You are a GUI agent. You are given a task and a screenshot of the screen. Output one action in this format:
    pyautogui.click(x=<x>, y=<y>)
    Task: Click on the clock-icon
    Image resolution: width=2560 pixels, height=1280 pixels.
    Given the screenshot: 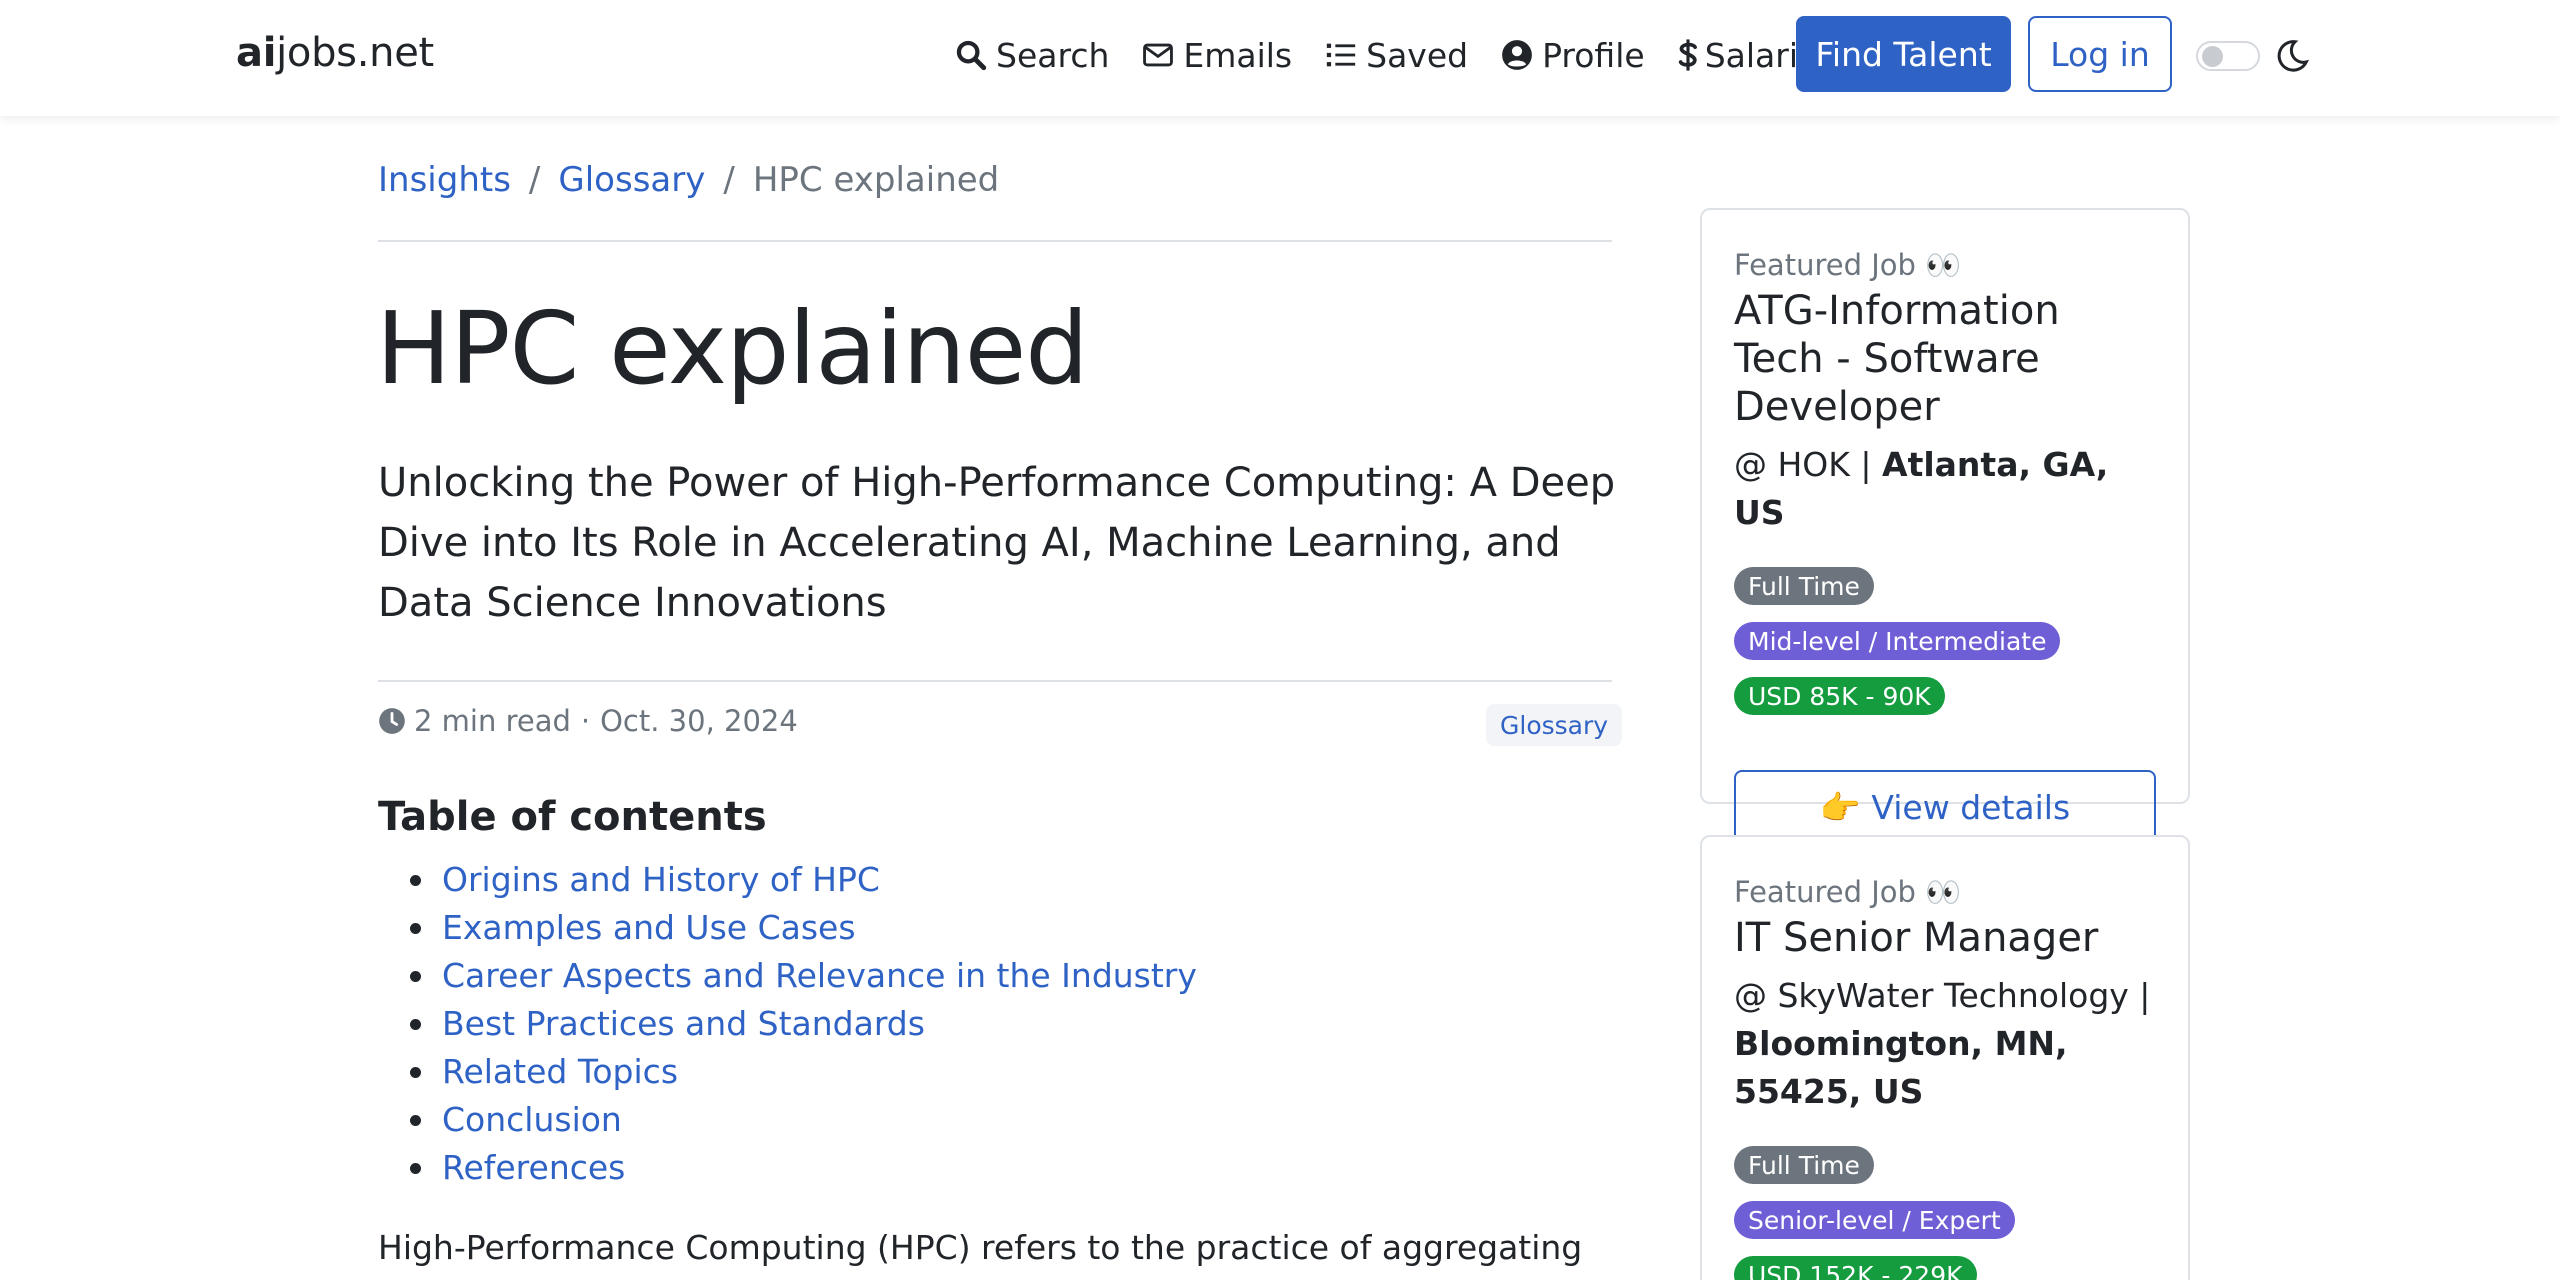 What is the action you would take?
    pyautogui.click(x=392, y=721)
    